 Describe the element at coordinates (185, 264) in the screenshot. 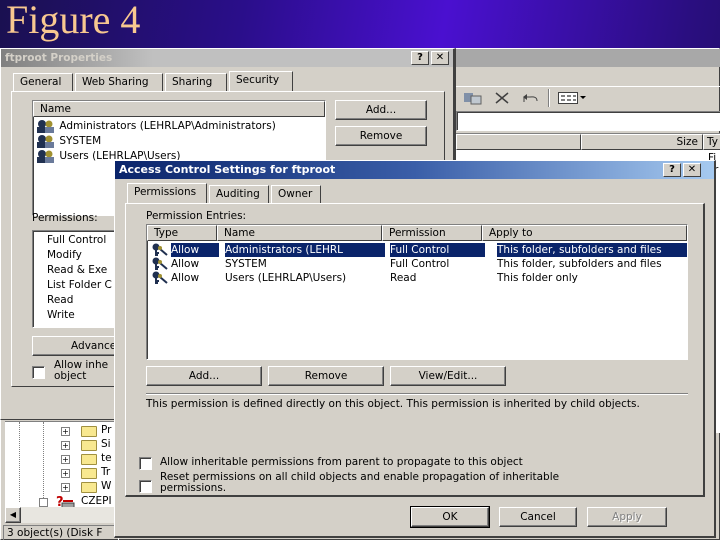

I see `entry-type: Allow` at that location.